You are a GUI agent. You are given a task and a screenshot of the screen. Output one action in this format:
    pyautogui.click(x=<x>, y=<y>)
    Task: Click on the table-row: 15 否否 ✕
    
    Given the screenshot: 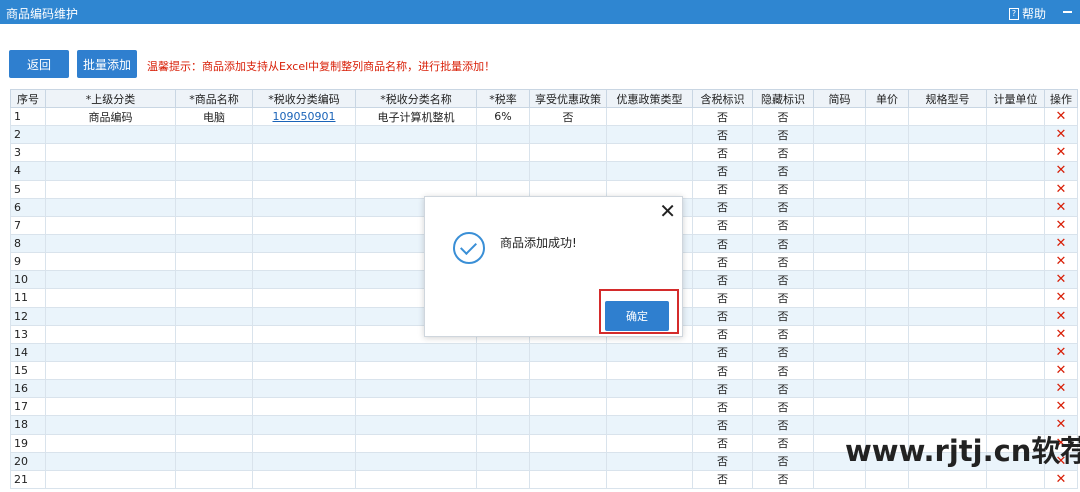 What is the action you would take?
    pyautogui.click(x=544, y=370)
    